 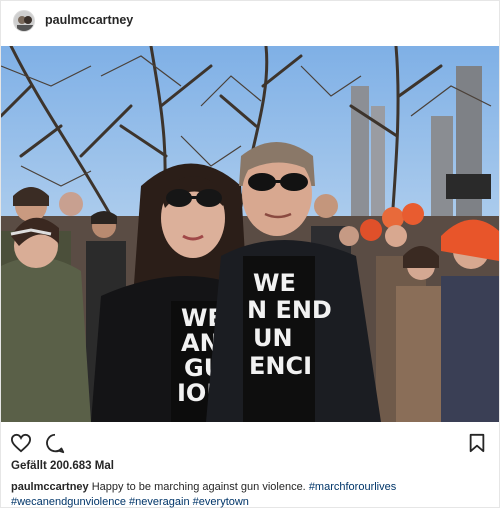 I want to click on heart-outline-icon, so click(x=21, y=443).